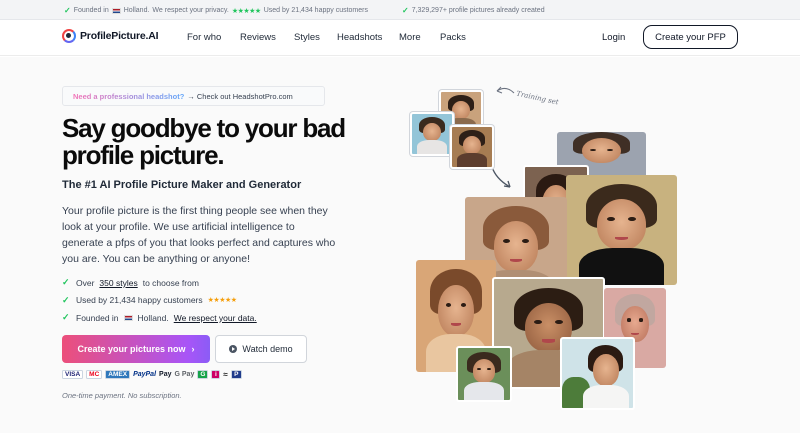 Image resolution: width=800 pixels, height=433 pixels. I want to click on hero-headline: Say goodbye to your bad profile picture., so click(204, 141).